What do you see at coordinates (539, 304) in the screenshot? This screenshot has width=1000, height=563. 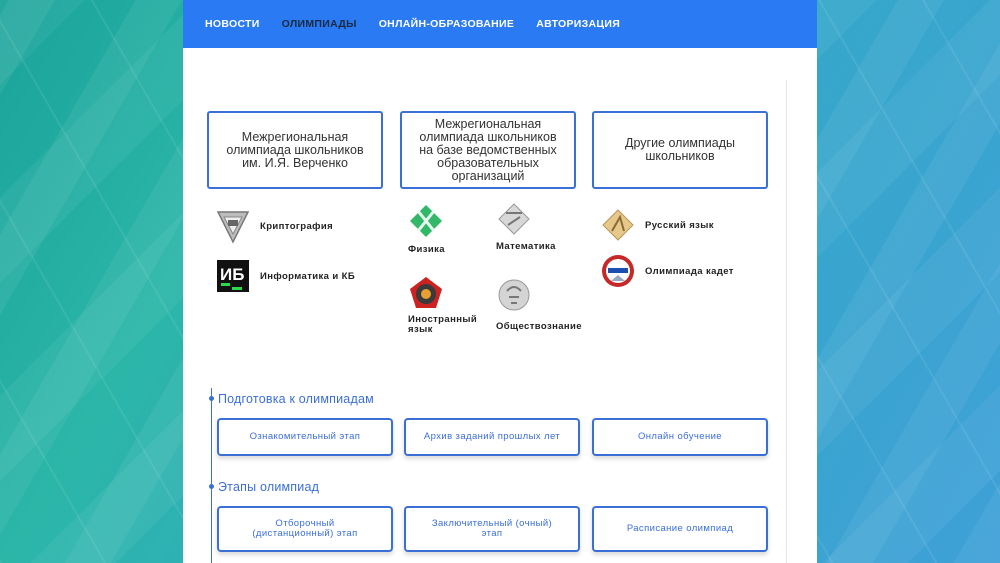 I see `olympiad-social-studies: Обществознание` at bounding box center [539, 304].